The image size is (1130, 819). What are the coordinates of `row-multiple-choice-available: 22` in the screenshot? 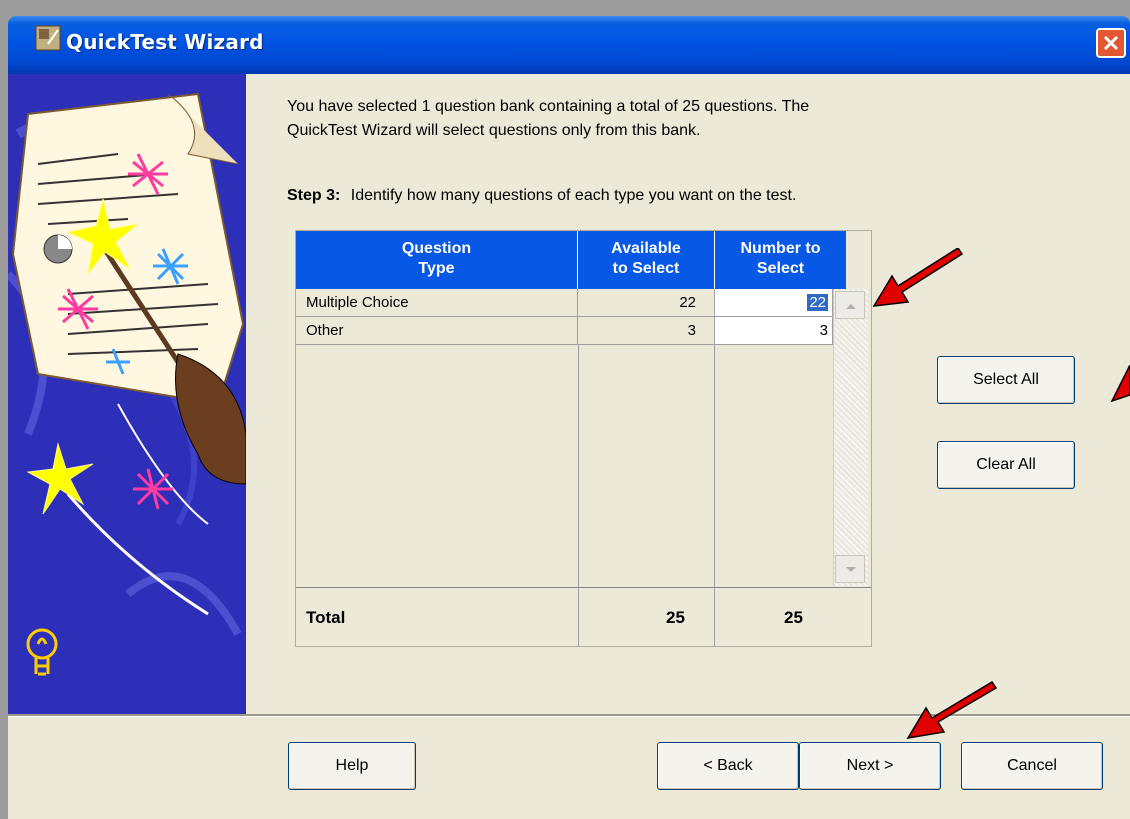 It's located at (646, 303).